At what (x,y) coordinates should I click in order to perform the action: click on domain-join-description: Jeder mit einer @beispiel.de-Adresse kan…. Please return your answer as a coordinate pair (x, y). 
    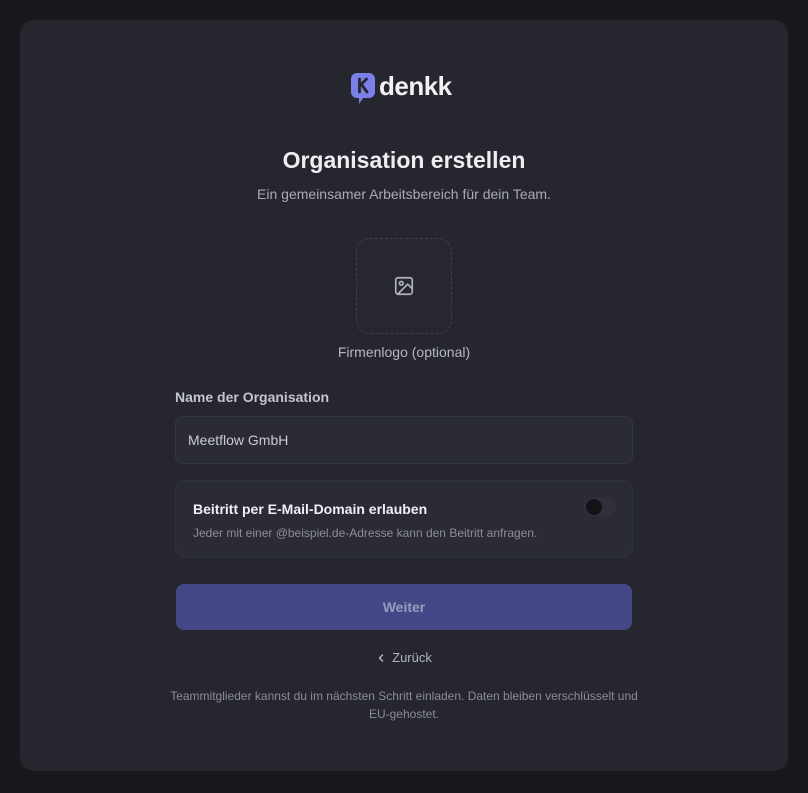
    Looking at the image, I should click on (365, 533).